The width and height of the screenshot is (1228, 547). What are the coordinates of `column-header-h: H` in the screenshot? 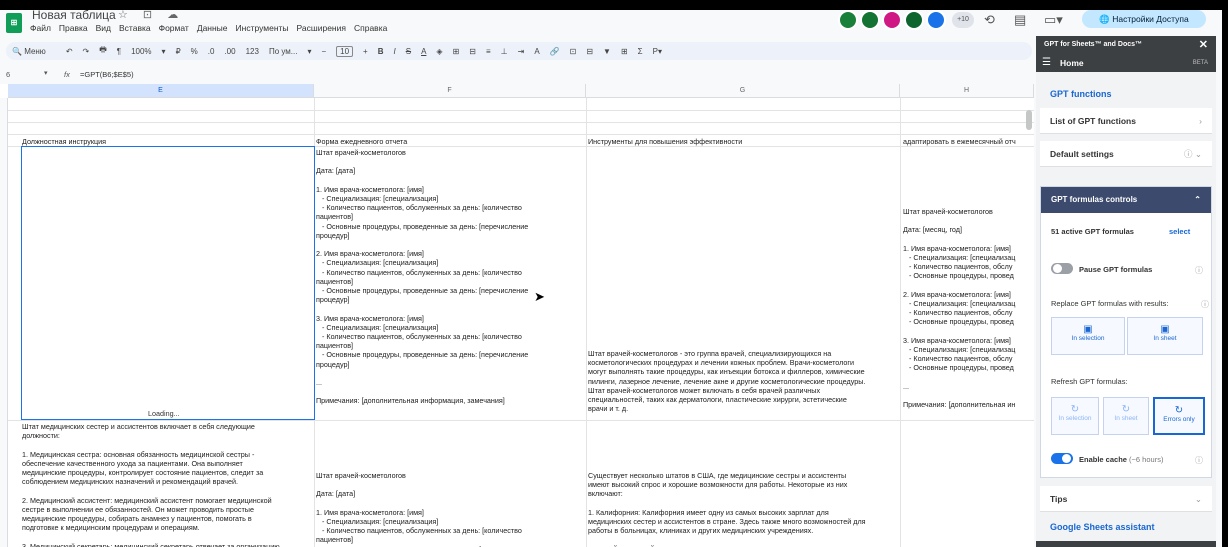 It's located at (967, 91).